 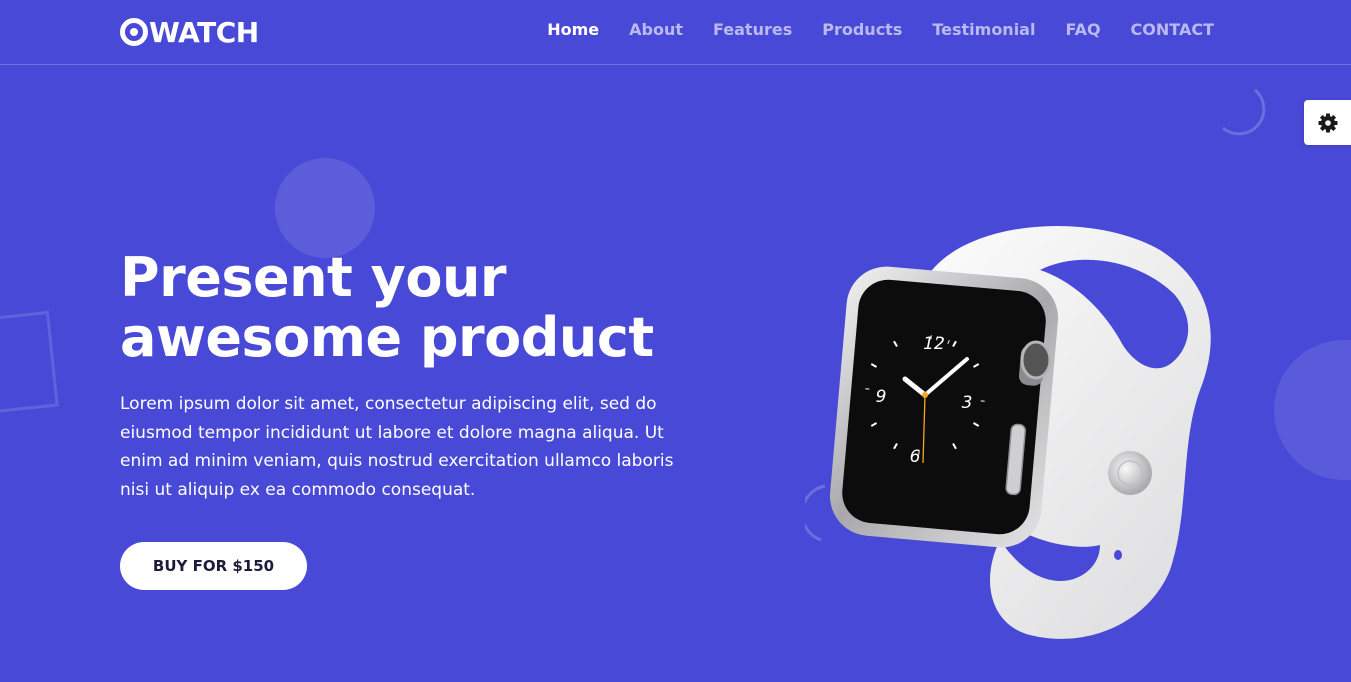 I want to click on settings-button, so click(x=1327, y=122).